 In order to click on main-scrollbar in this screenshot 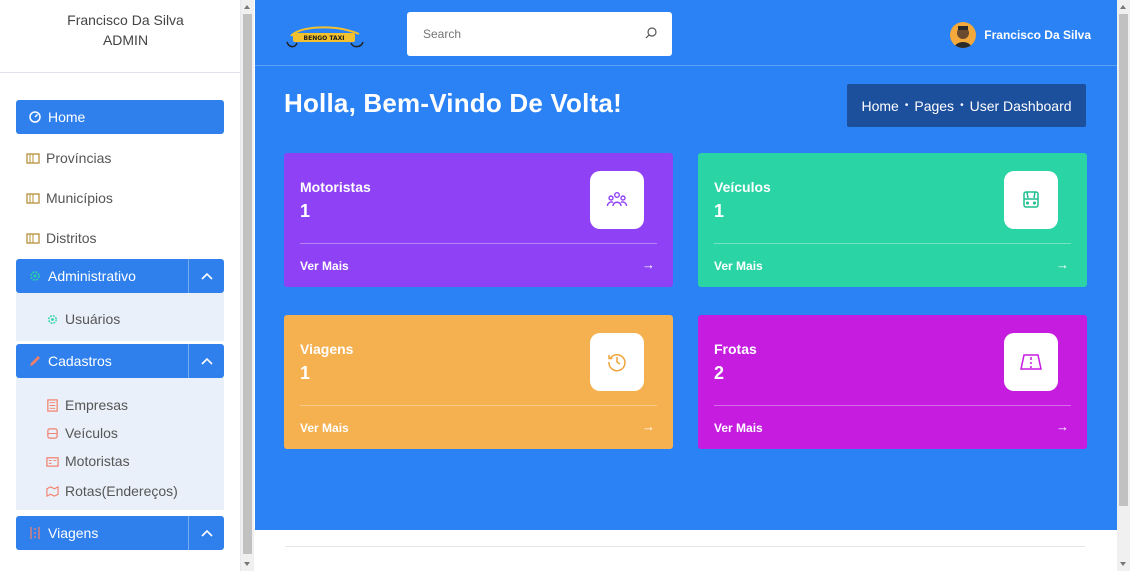, I will do `click(1123, 285)`.